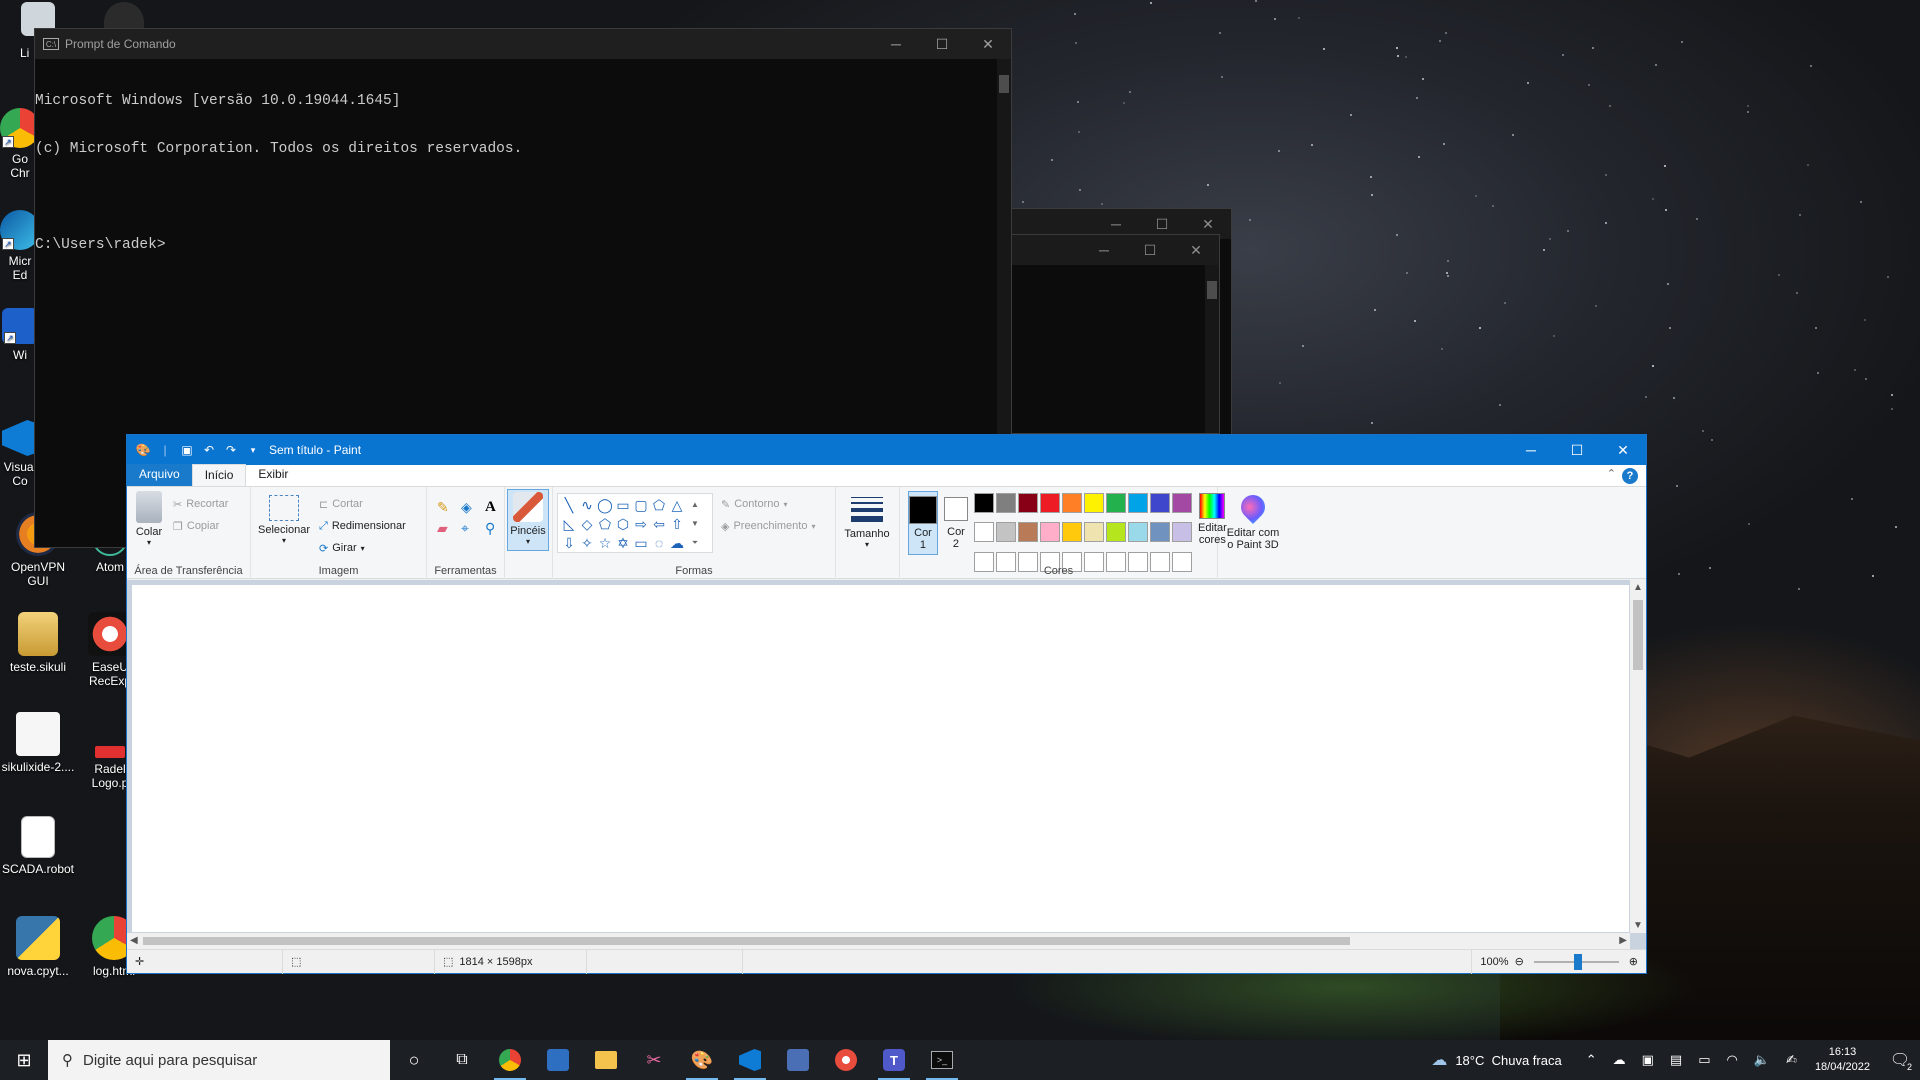 The width and height of the screenshot is (1920, 1080). What do you see at coordinates (1676, 1060) in the screenshot?
I see `tray-app-icon: ▤` at bounding box center [1676, 1060].